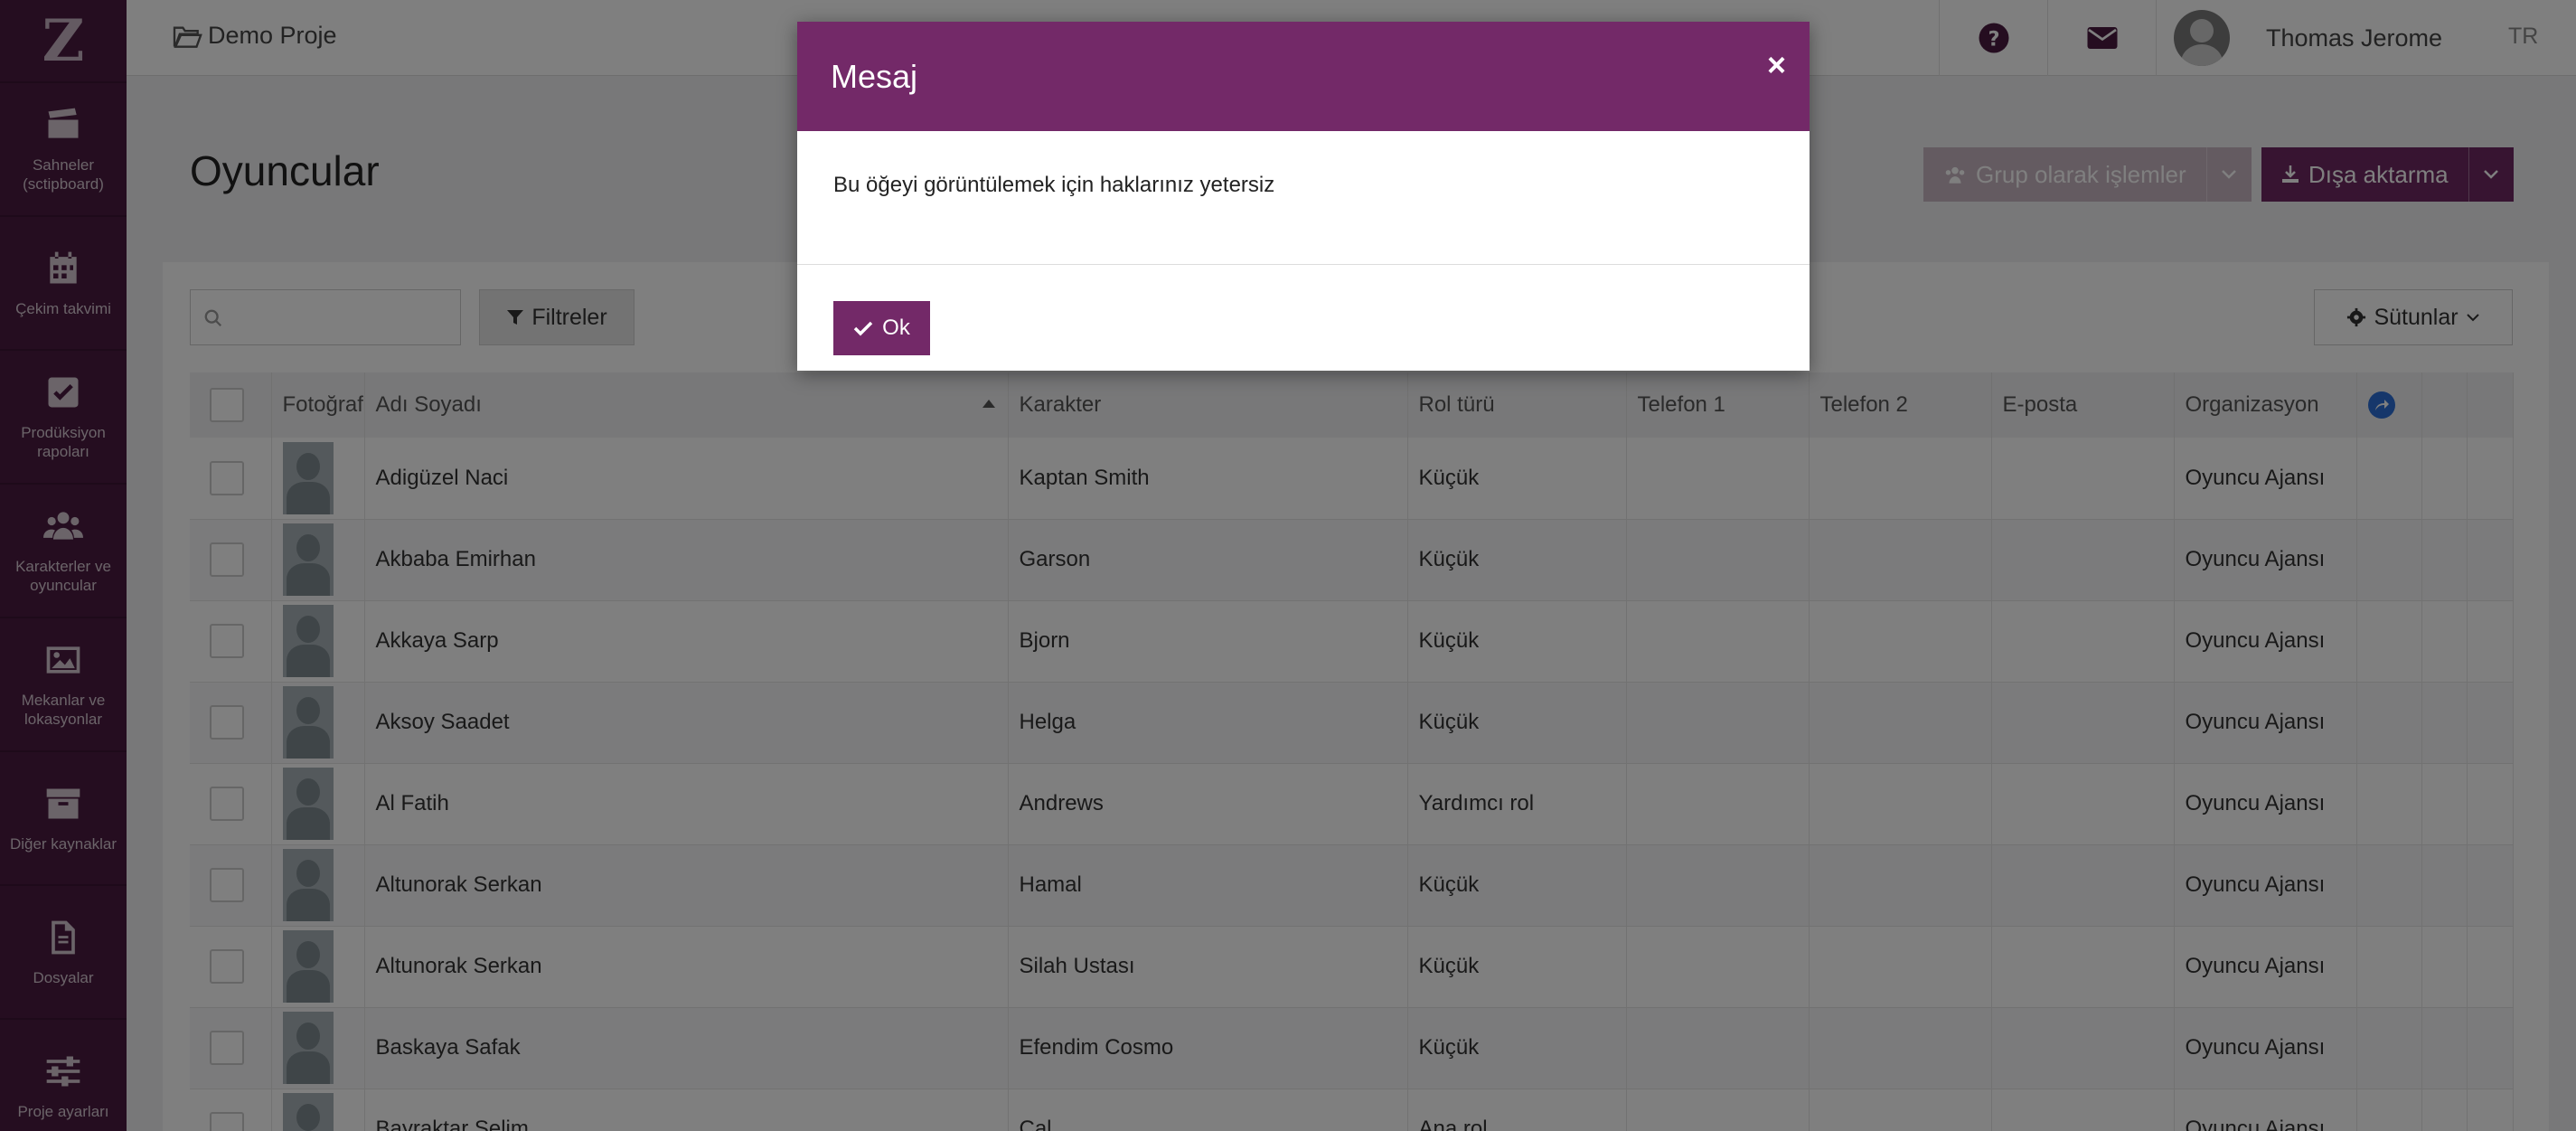  Describe the element at coordinates (1777, 65) in the screenshot. I see `close-icon: ×` at that location.